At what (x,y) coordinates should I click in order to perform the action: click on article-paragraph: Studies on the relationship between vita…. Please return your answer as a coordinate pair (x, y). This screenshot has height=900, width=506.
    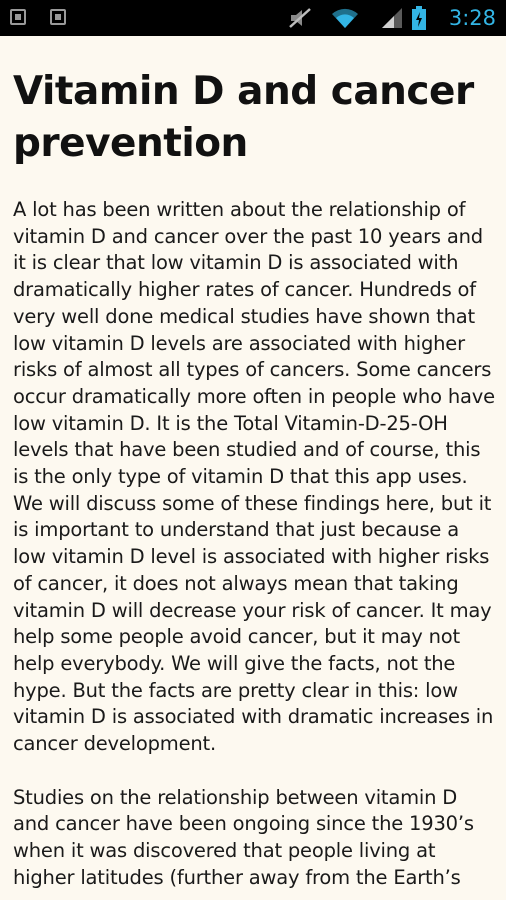
    Looking at the image, I should click on (243, 837).